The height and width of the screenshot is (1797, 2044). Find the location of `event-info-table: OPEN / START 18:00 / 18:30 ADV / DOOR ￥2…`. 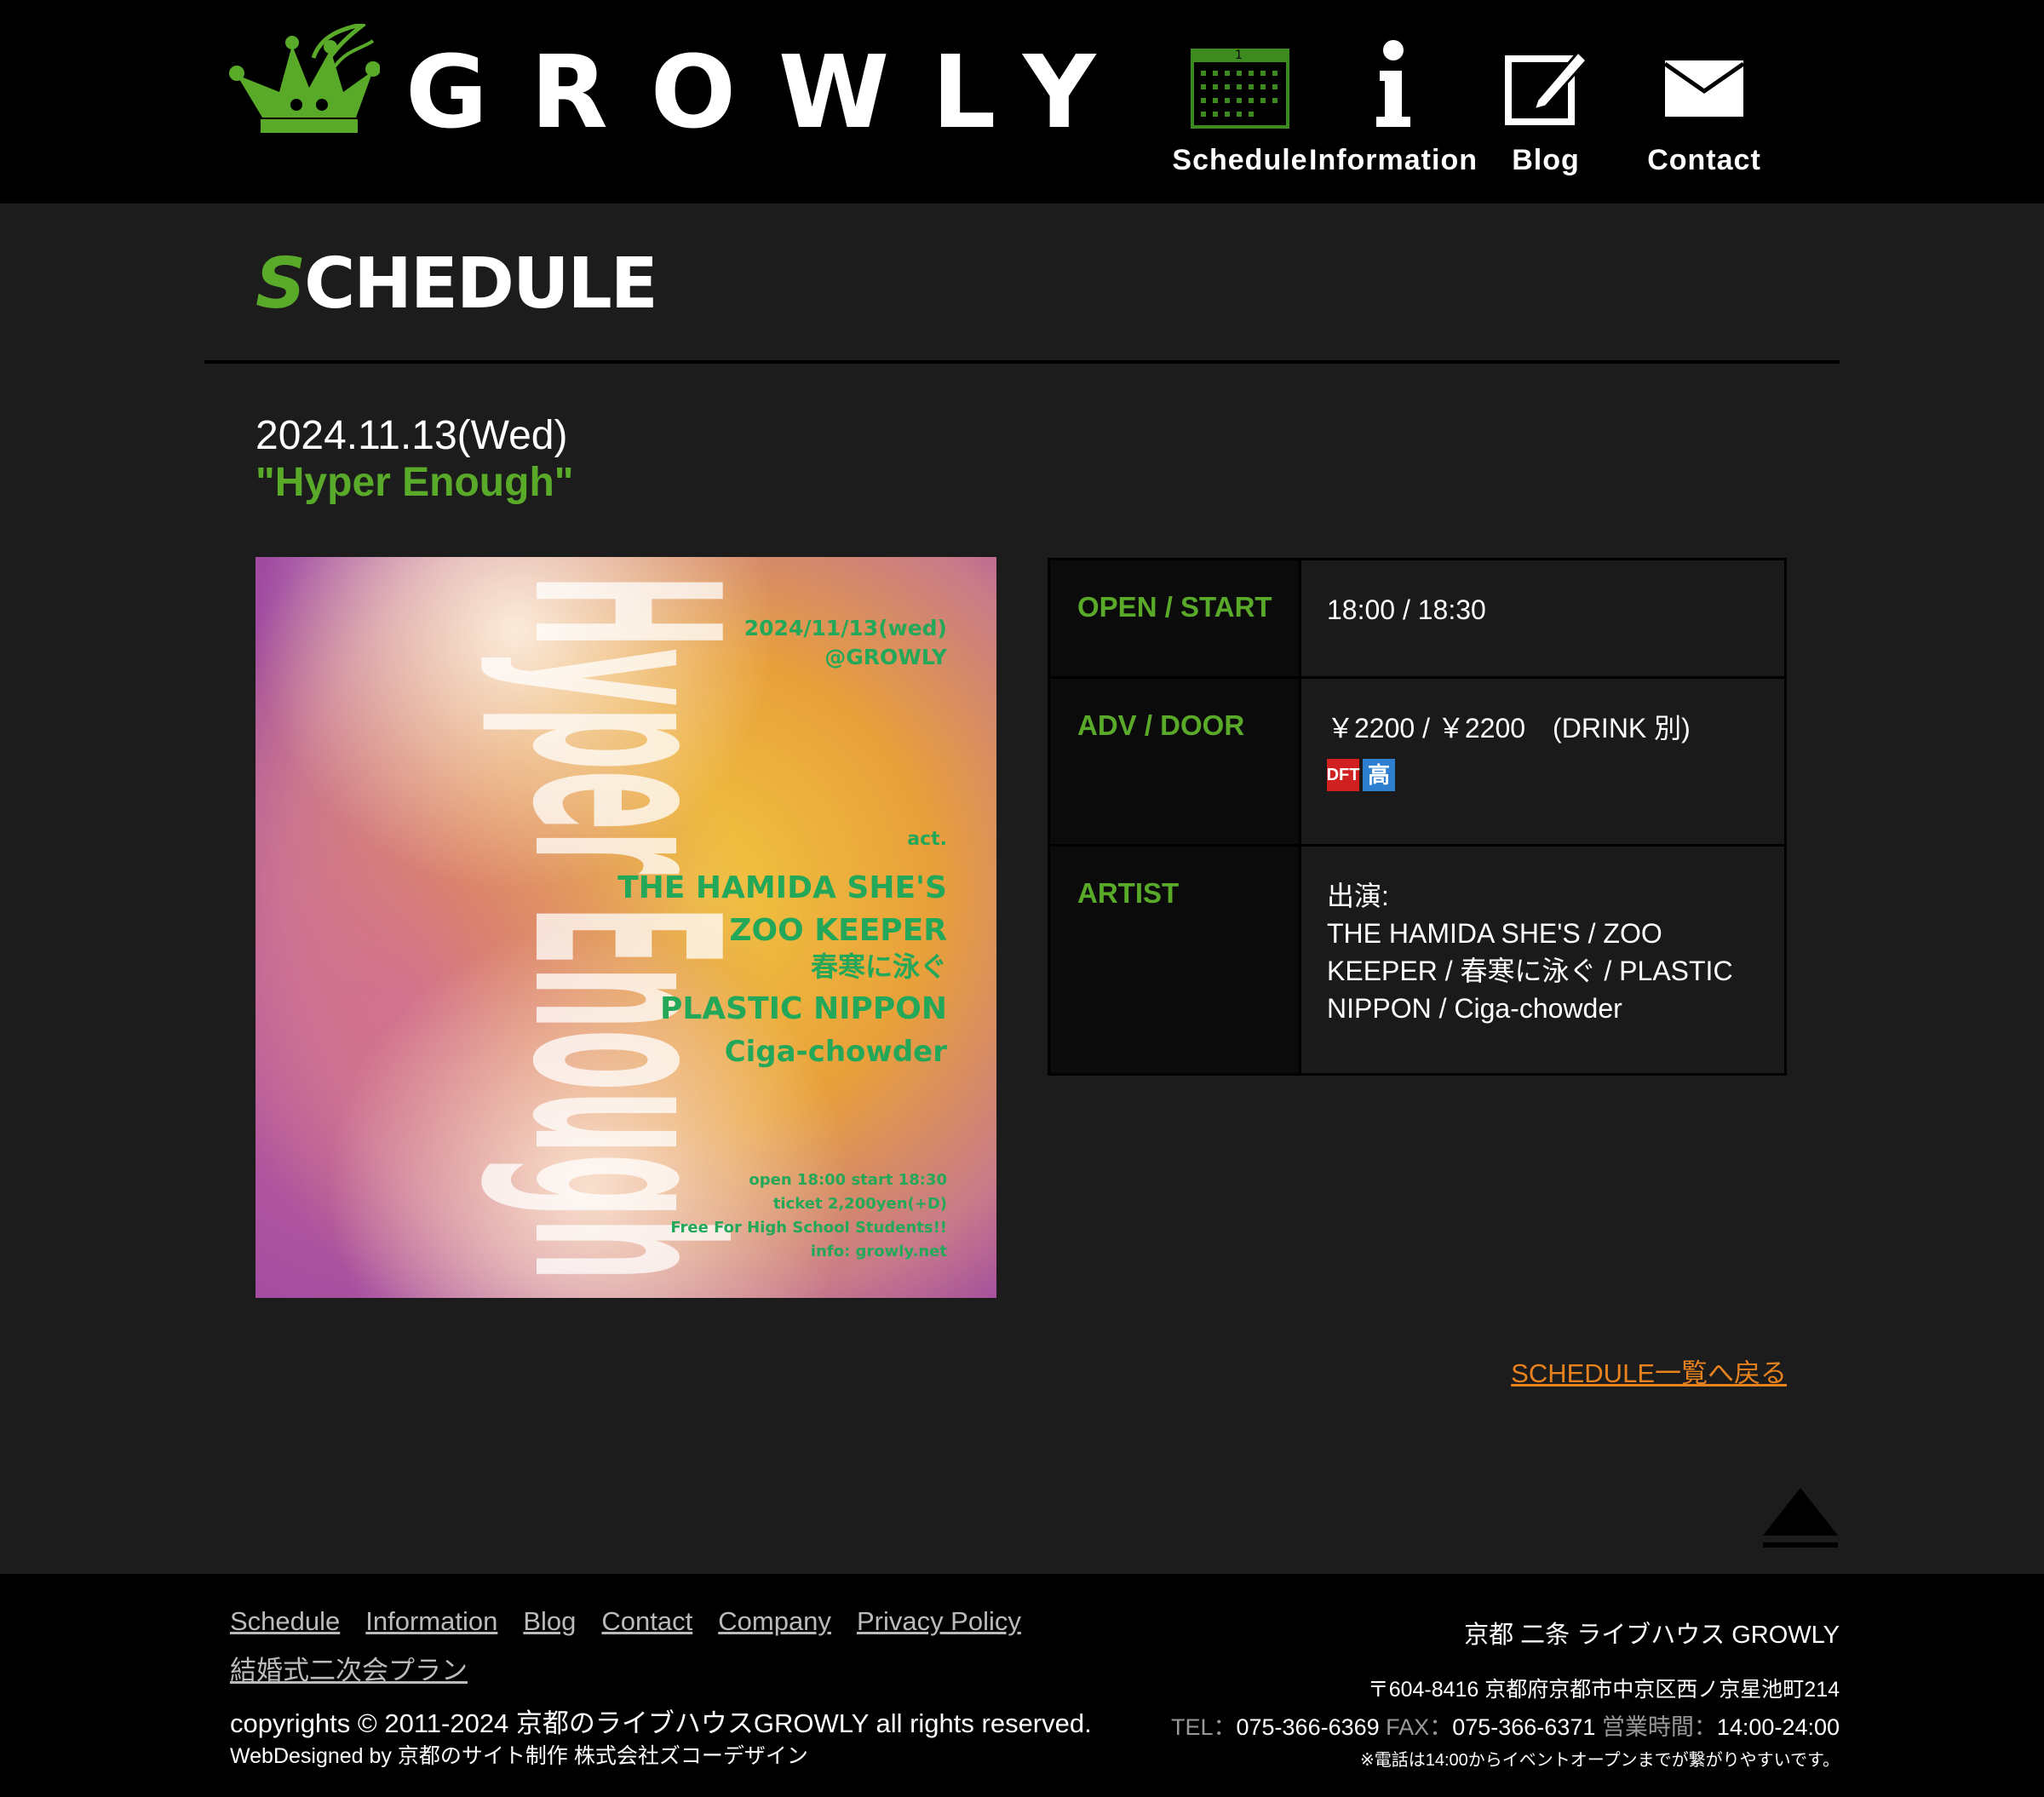

event-info-table: OPEN / START 18:00 / 18:30 ADV / DOOR ￥2… is located at coordinates (1417, 817).